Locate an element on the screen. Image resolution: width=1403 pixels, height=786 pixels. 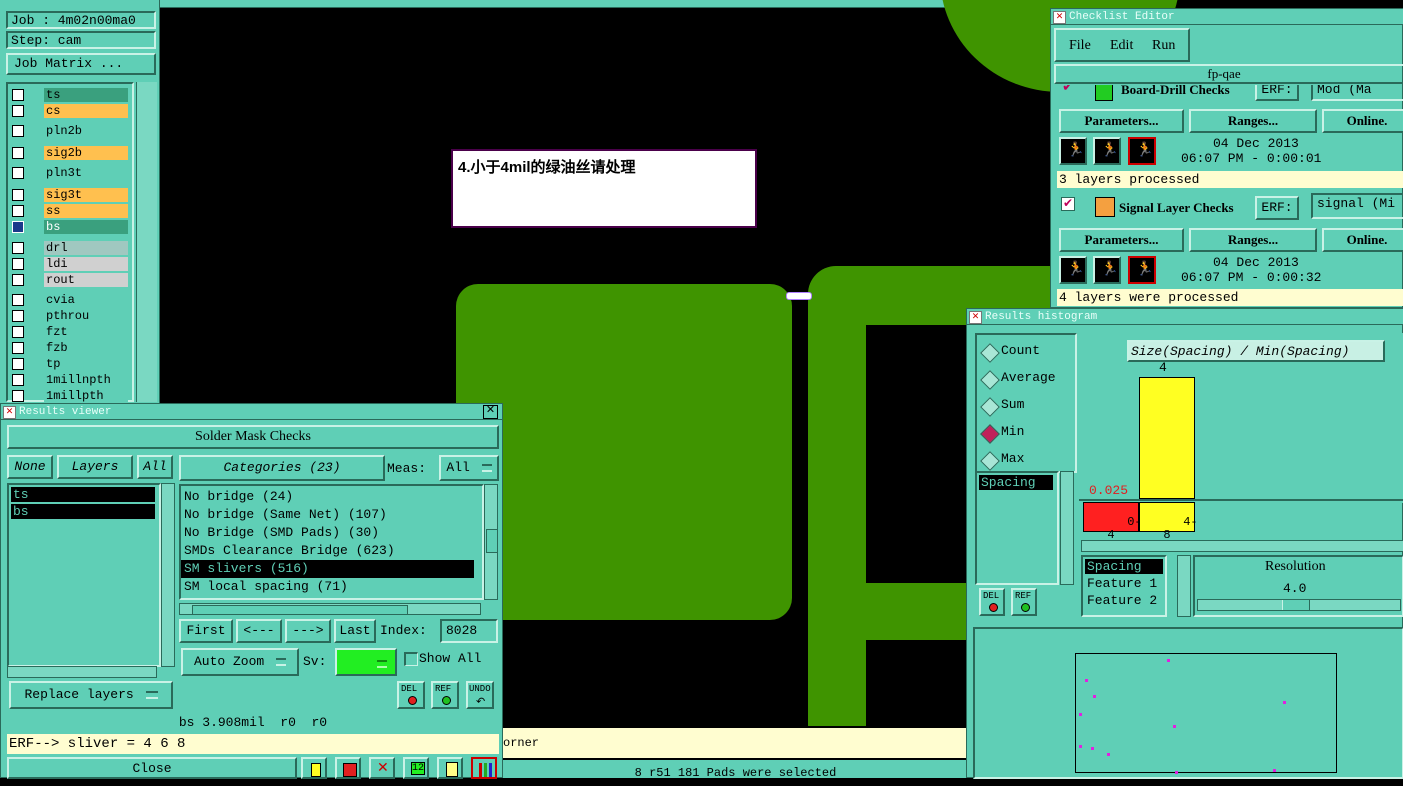
layer-name: ts is located at coordinates (86, 95).